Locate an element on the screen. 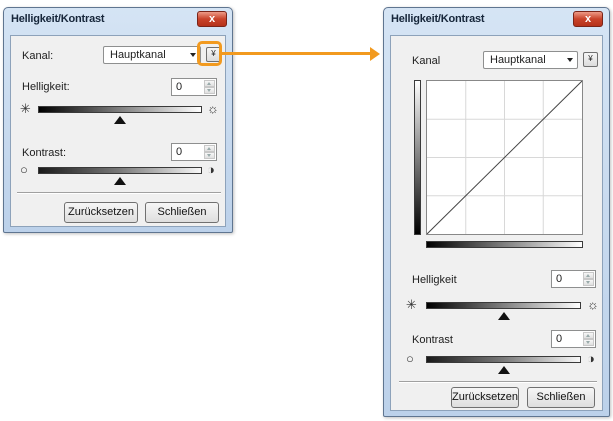 The width and height of the screenshot is (613, 421). callout-arrow-line is located at coordinates (296, 53).